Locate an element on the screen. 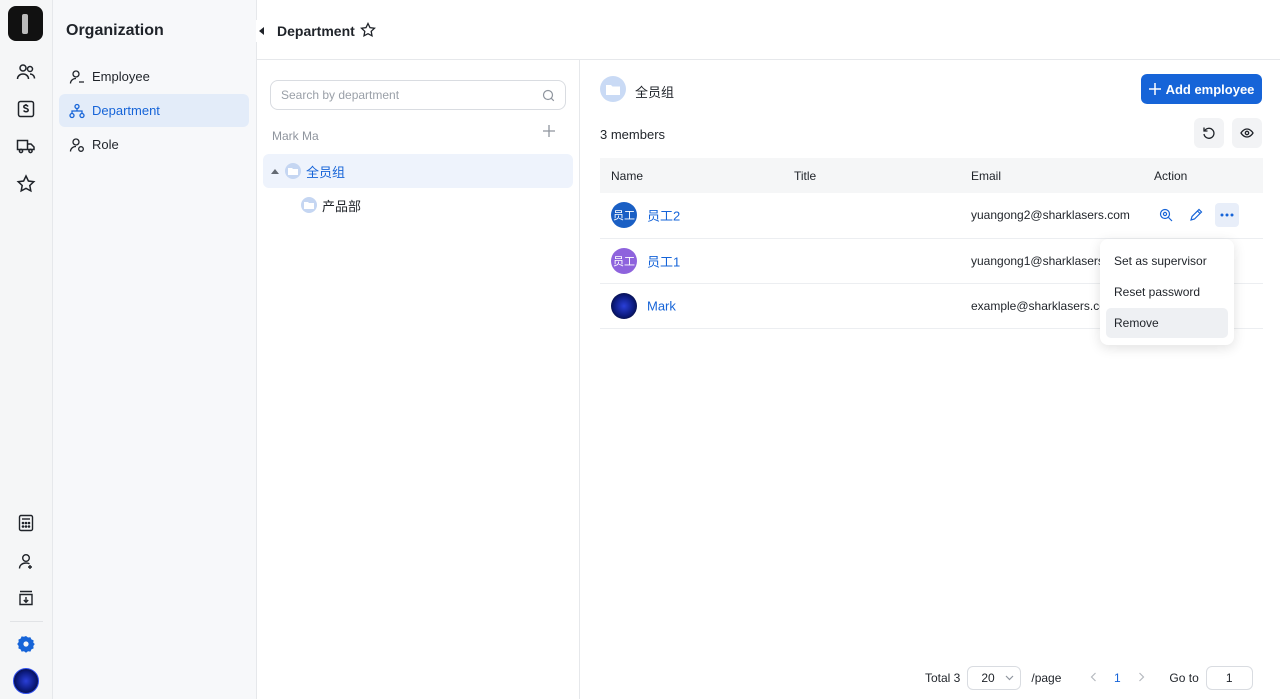 The image size is (1280, 699). rail-divider is located at coordinates (26, 621).